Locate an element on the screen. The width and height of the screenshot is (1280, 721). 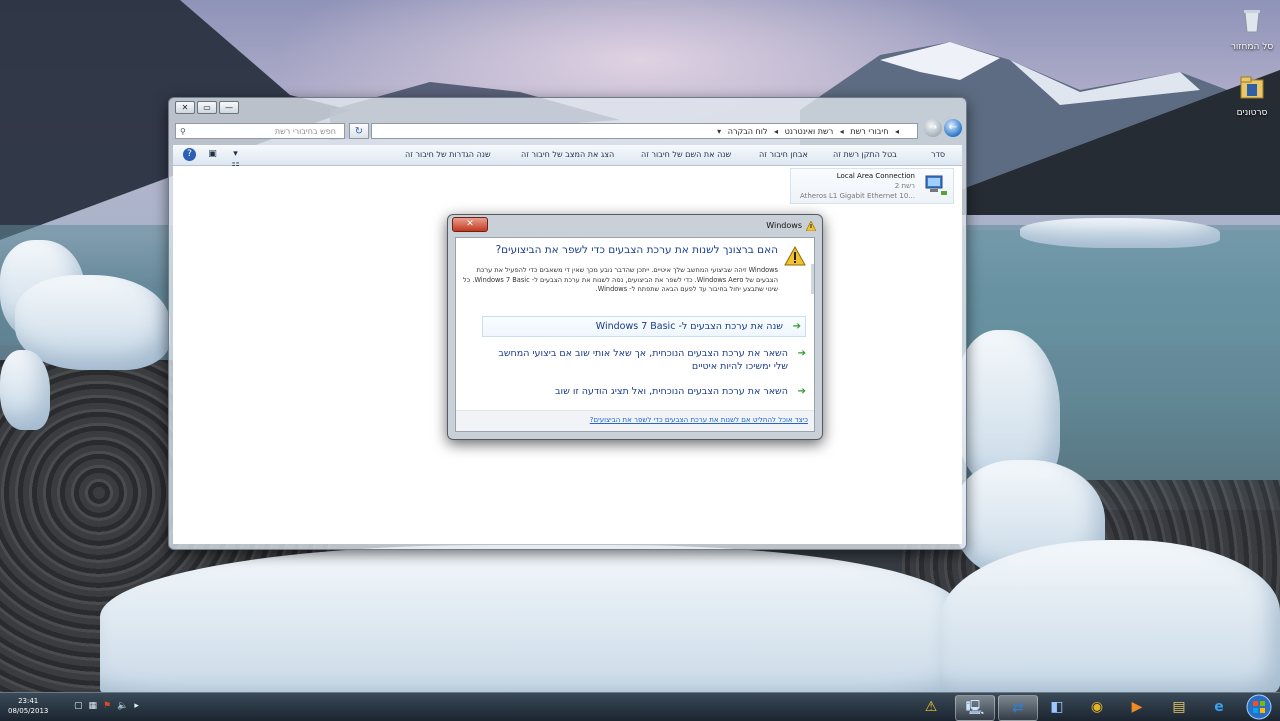
view-options-icon: ▾ ☷ is located at coordinates (235, 160).